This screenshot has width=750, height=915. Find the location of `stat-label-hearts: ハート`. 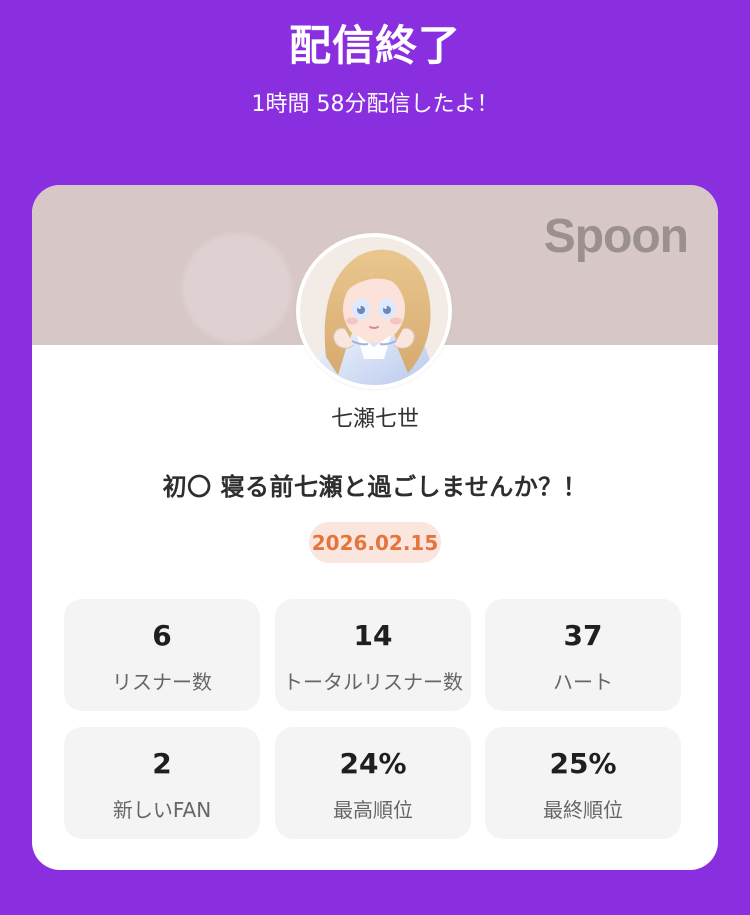

stat-label-hearts: ハート is located at coordinates (583, 682).